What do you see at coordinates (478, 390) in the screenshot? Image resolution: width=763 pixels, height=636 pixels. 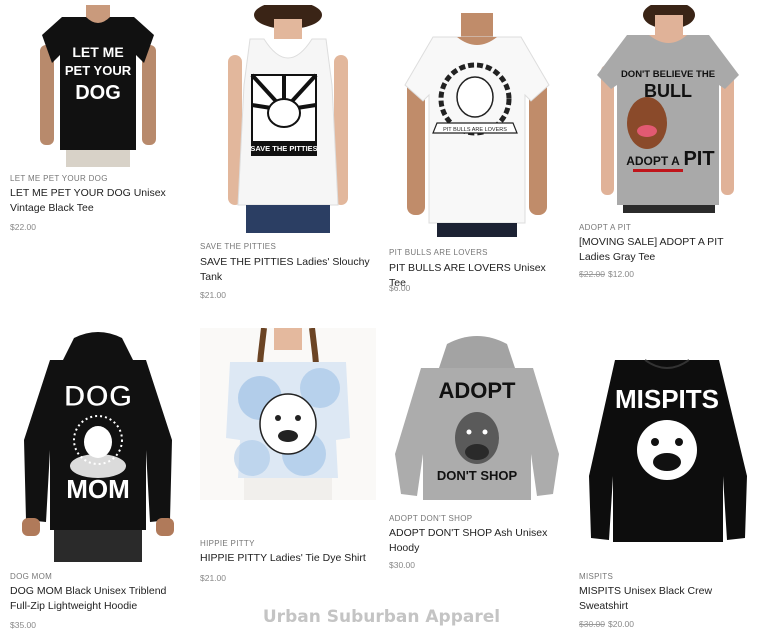 I see `shirt-text: ADOPT` at bounding box center [478, 390].